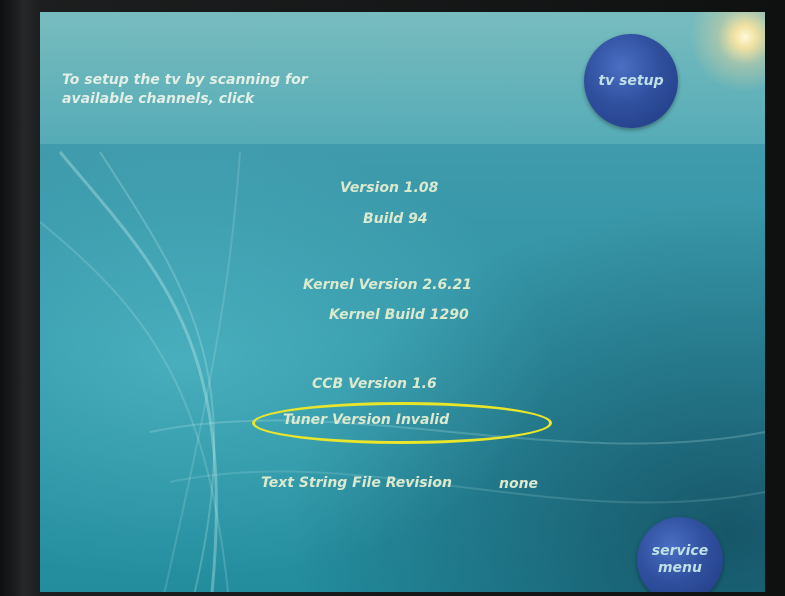 Image resolution: width=785 pixels, height=596 pixels. I want to click on tv-setup-button: tv setup, so click(631, 81).